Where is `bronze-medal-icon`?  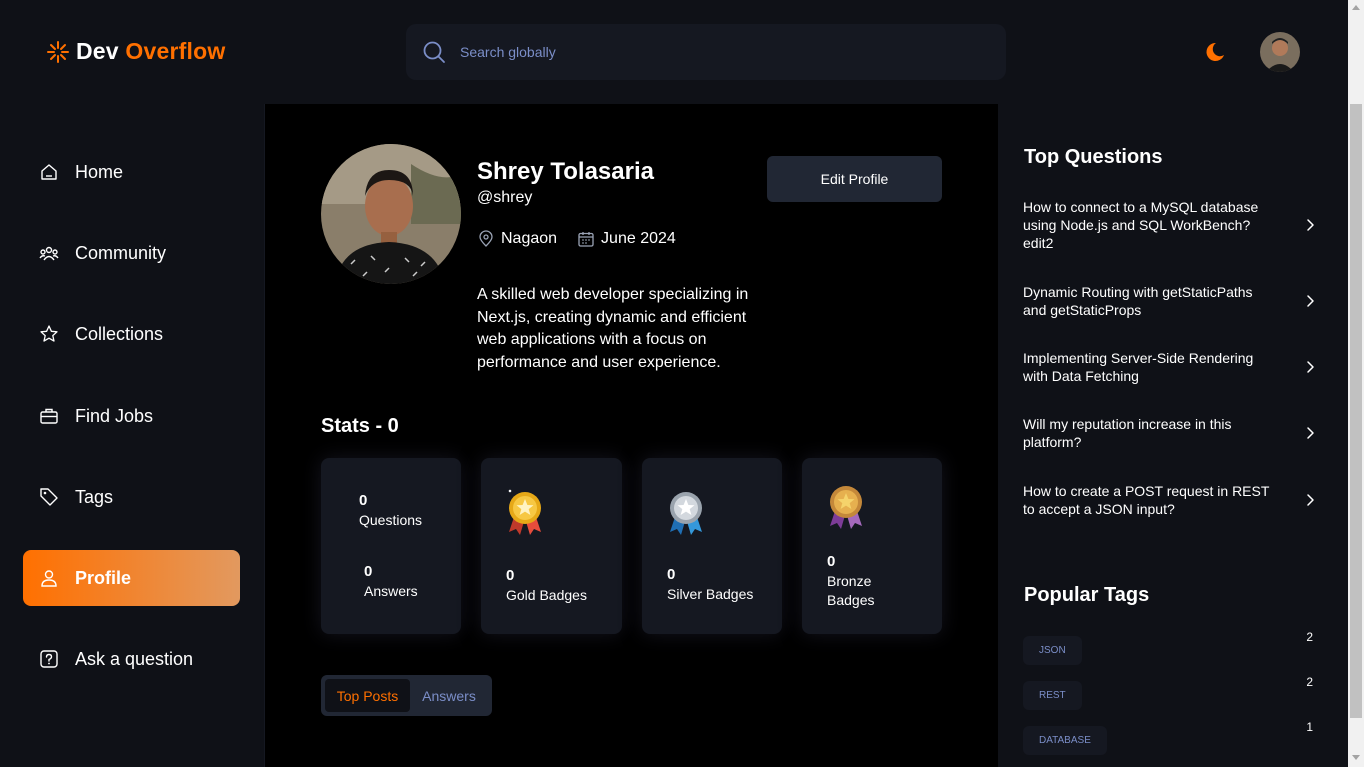 bronze-medal-icon is located at coordinates (846, 507).